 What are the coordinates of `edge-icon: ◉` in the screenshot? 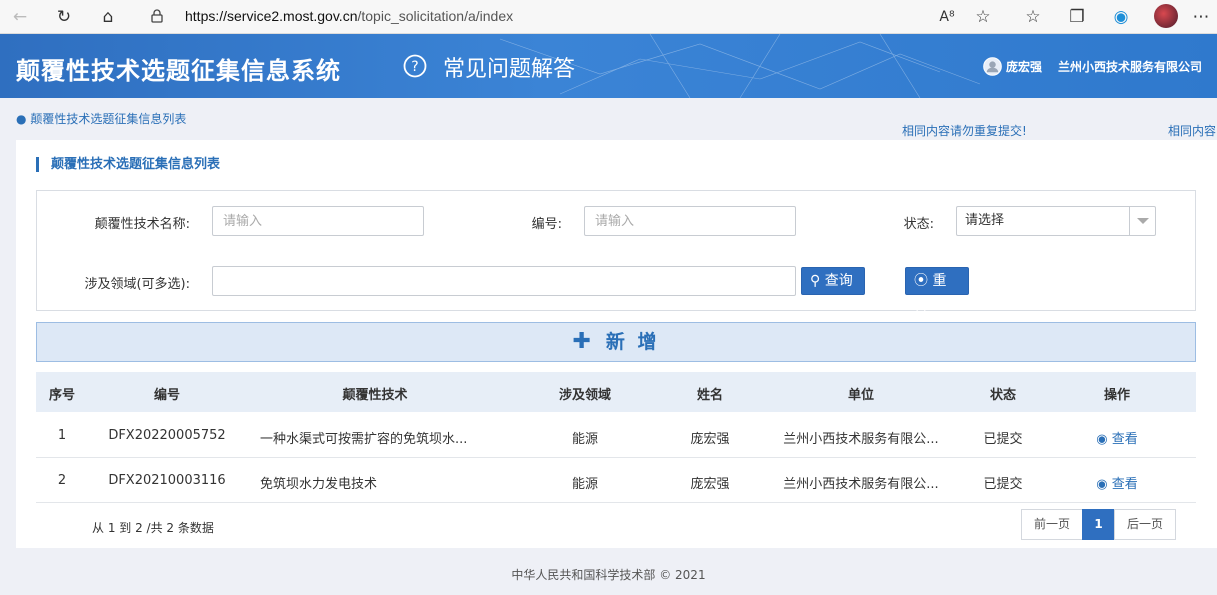 It's located at (1121, 17).